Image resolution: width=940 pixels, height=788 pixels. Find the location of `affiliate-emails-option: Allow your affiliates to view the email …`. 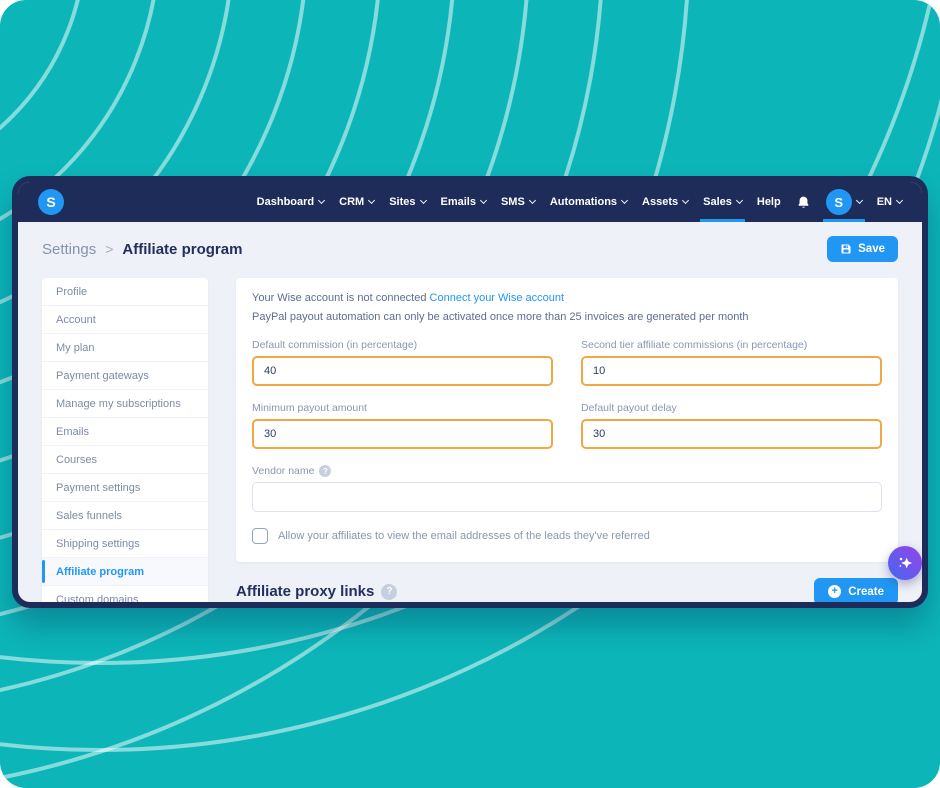

affiliate-emails-option: Allow your affiliates to view the email … is located at coordinates (567, 536).